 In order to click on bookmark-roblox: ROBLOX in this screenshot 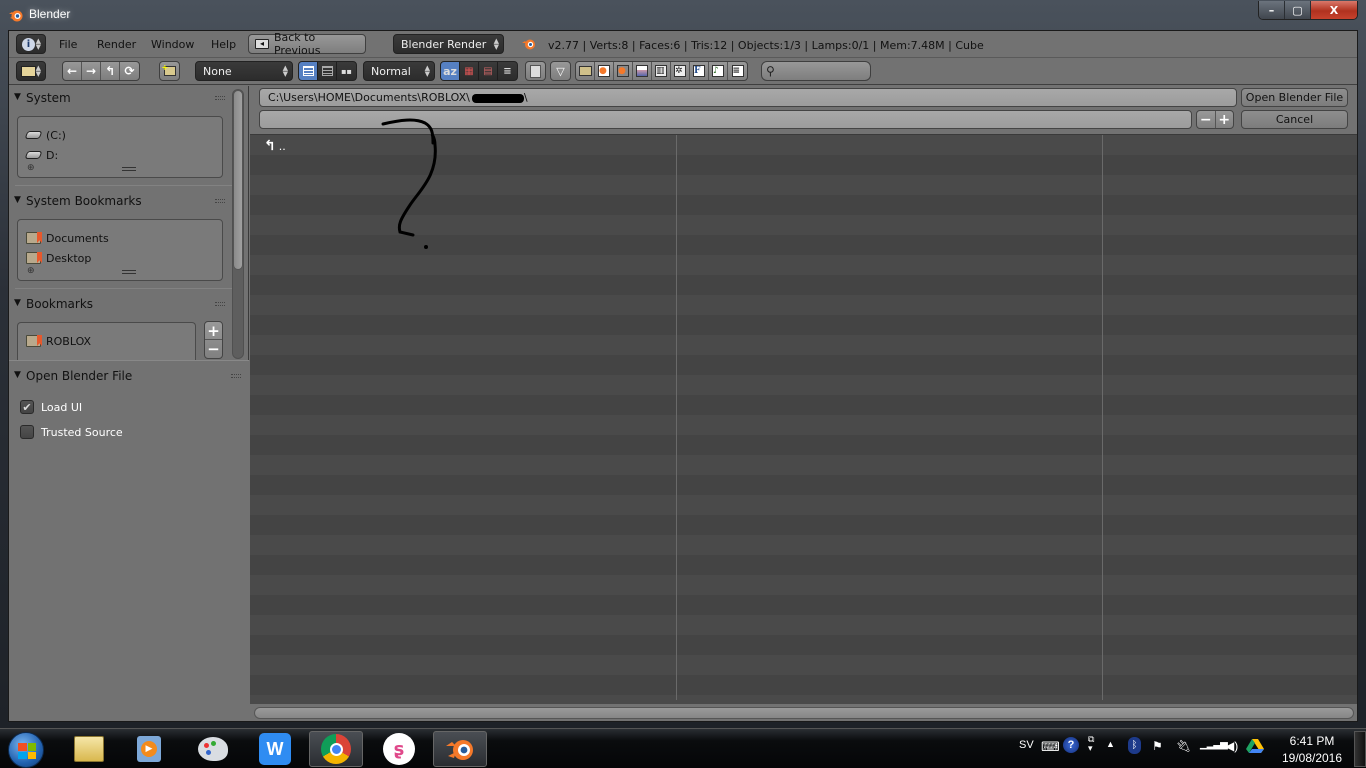, I will do `click(58, 341)`.